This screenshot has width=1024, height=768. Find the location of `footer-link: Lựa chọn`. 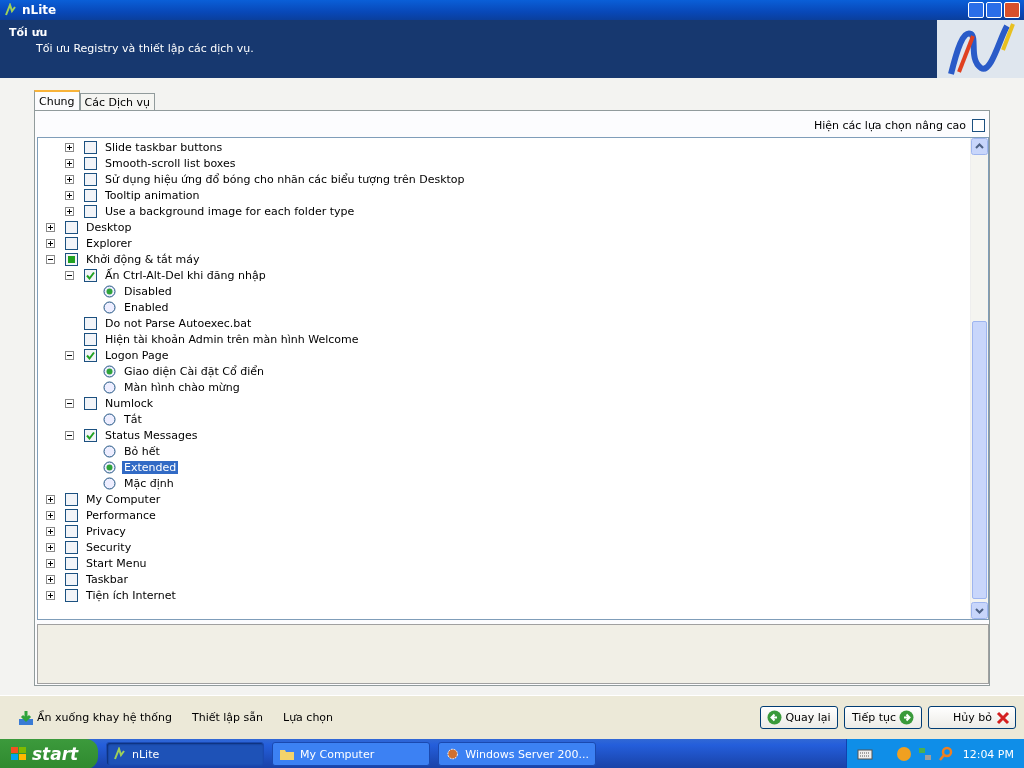

footer-link: Lựa chọn is located at coordinates (308, 717).